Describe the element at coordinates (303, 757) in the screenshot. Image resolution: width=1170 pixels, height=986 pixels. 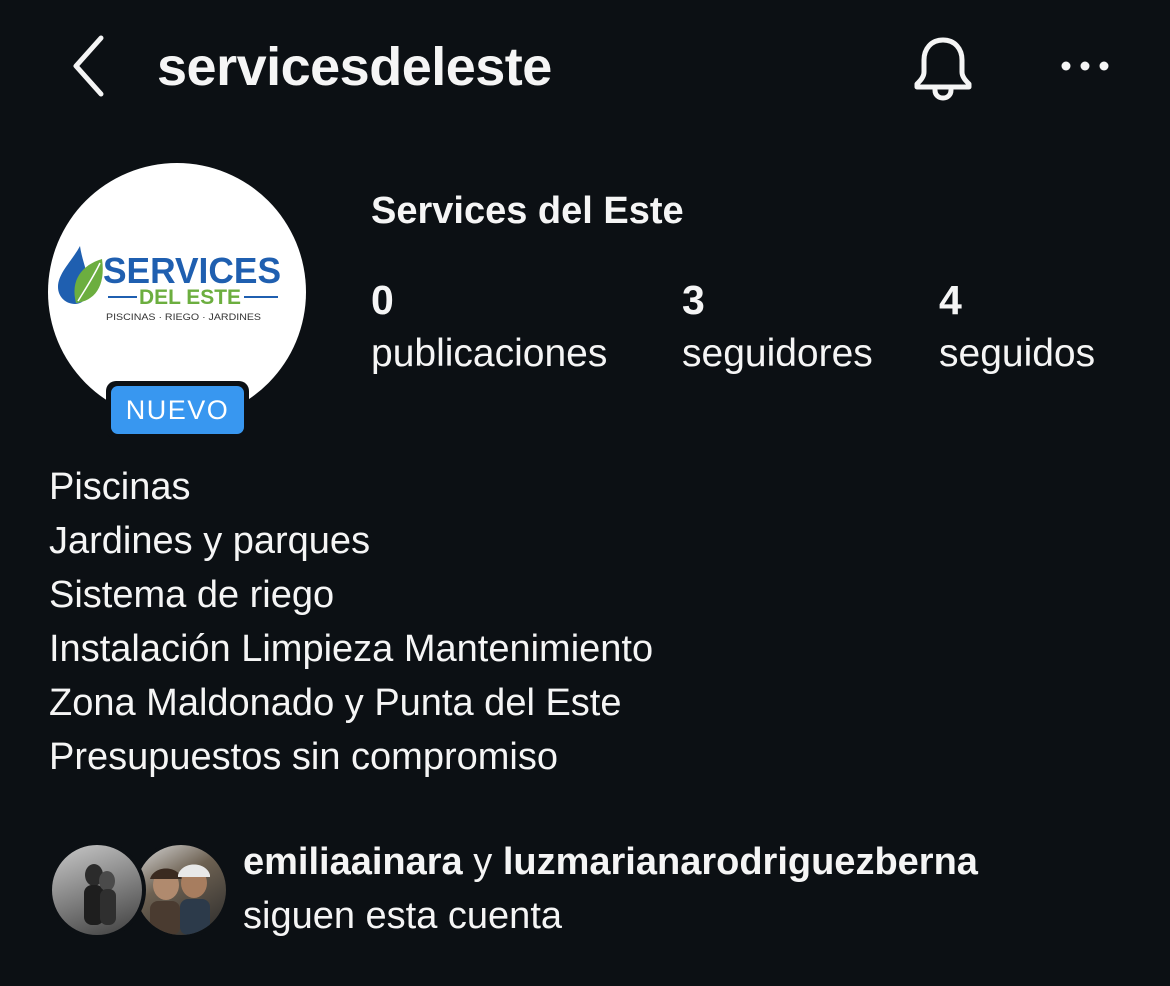
I see `bio-line: Presupuestos sin compromiso` at that location.